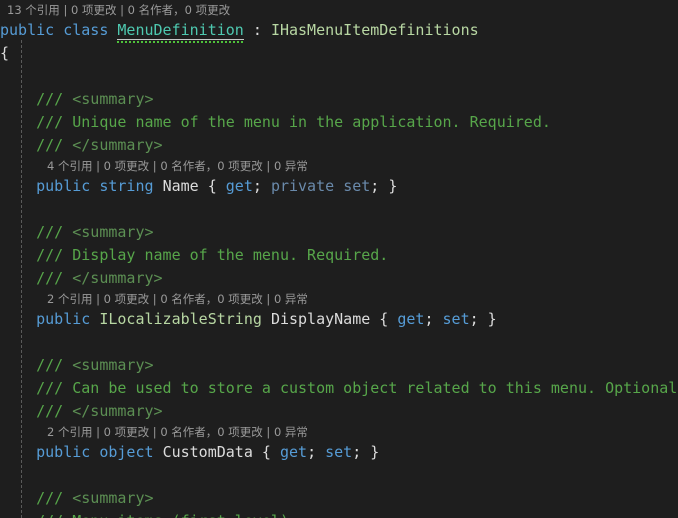 The height and width of the screenshot is (518, 678). Describe the element at coordinates (339, 432) in the screenshot. I see `codelens-customdata-property: 2 个引用 | 0 项更改 | 0 名作者，0 项更改 | 0 异常` at that location.